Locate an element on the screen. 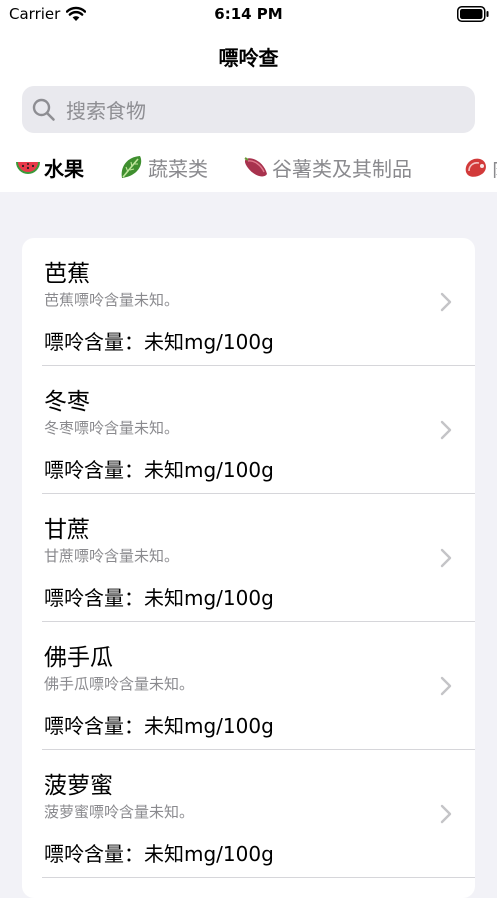 The height and width of the screenshot is (898, 497). food-name: 冬枣 is located at coordinates (67, 402).